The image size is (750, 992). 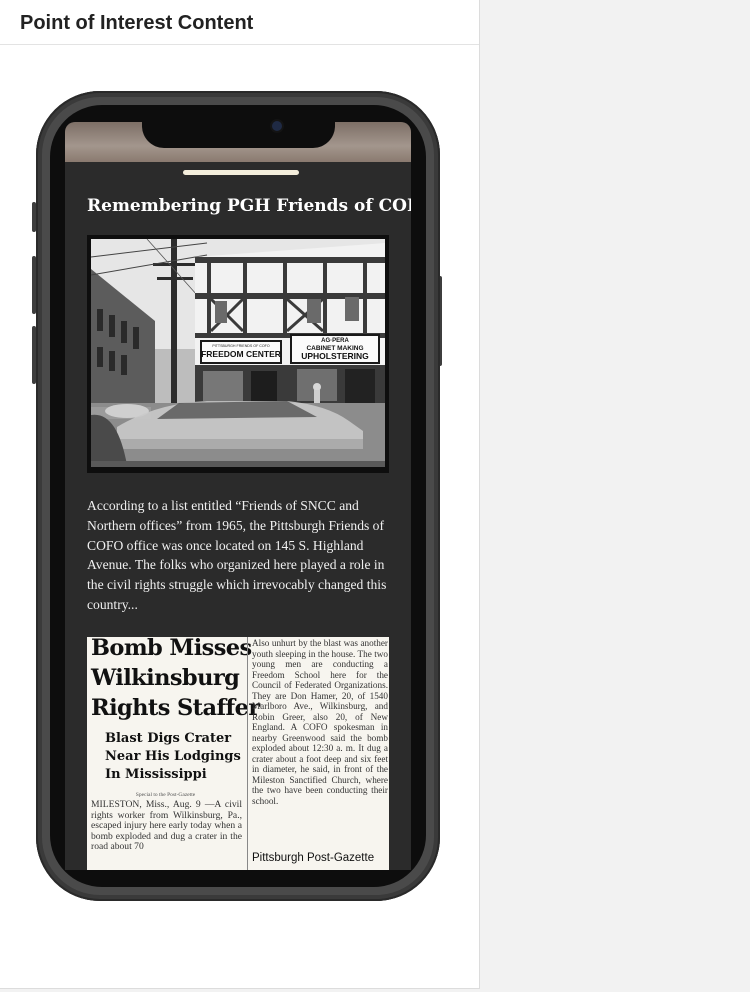 I want to click on clipping-special-line: Special to the Post-Gazette, so click(x=165, y=795).